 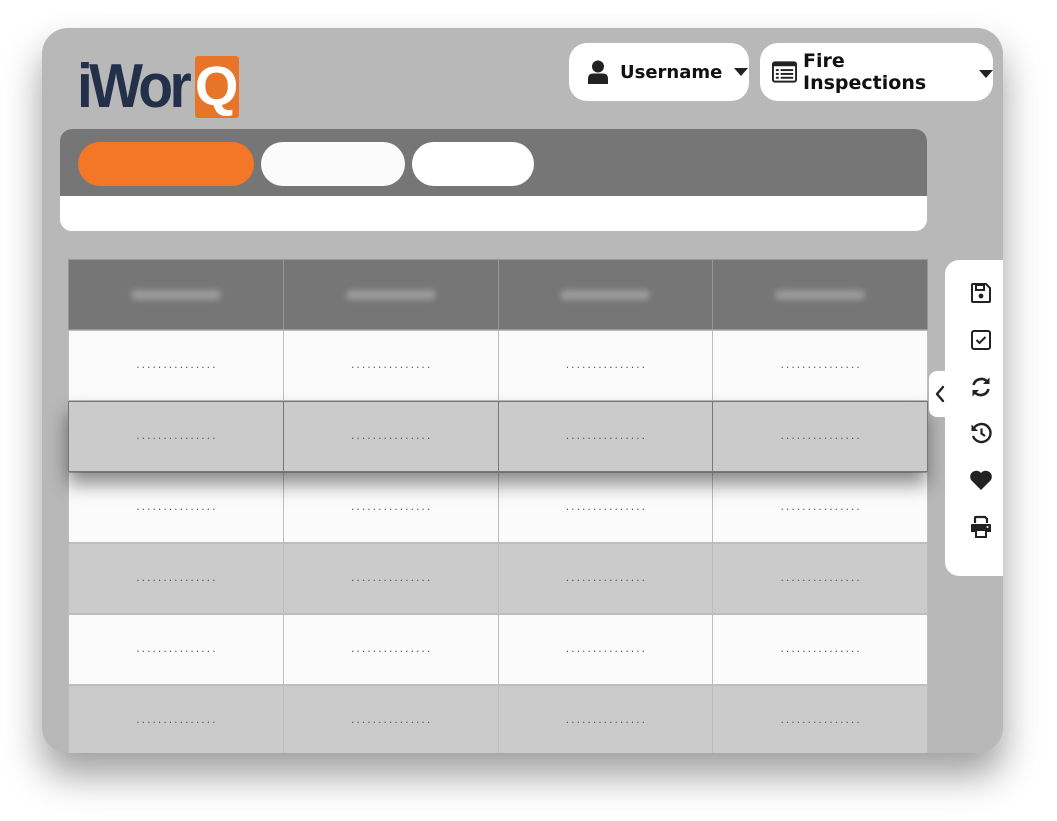 I want to click on logo-accent: Q, so click(x=216, y=86).